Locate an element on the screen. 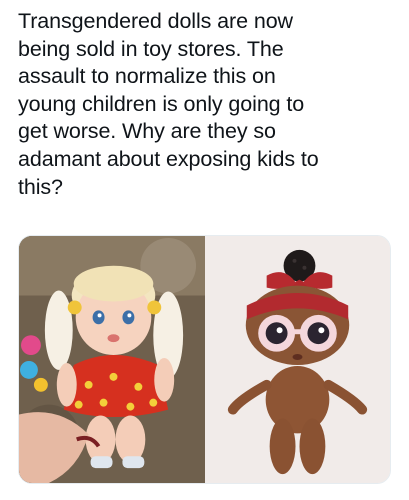 The width and height of the screenshot is (409, 500). tweet-text-line: adamant about exposing kids to is located at coordinates (168, 158).